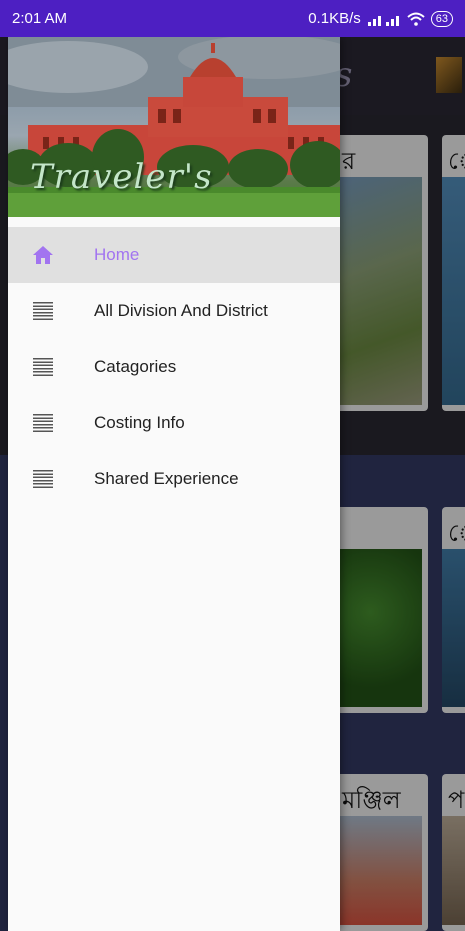 The height and width of the screenshot is (931, 465). I want to click on signal-icon, so click(383, 20).